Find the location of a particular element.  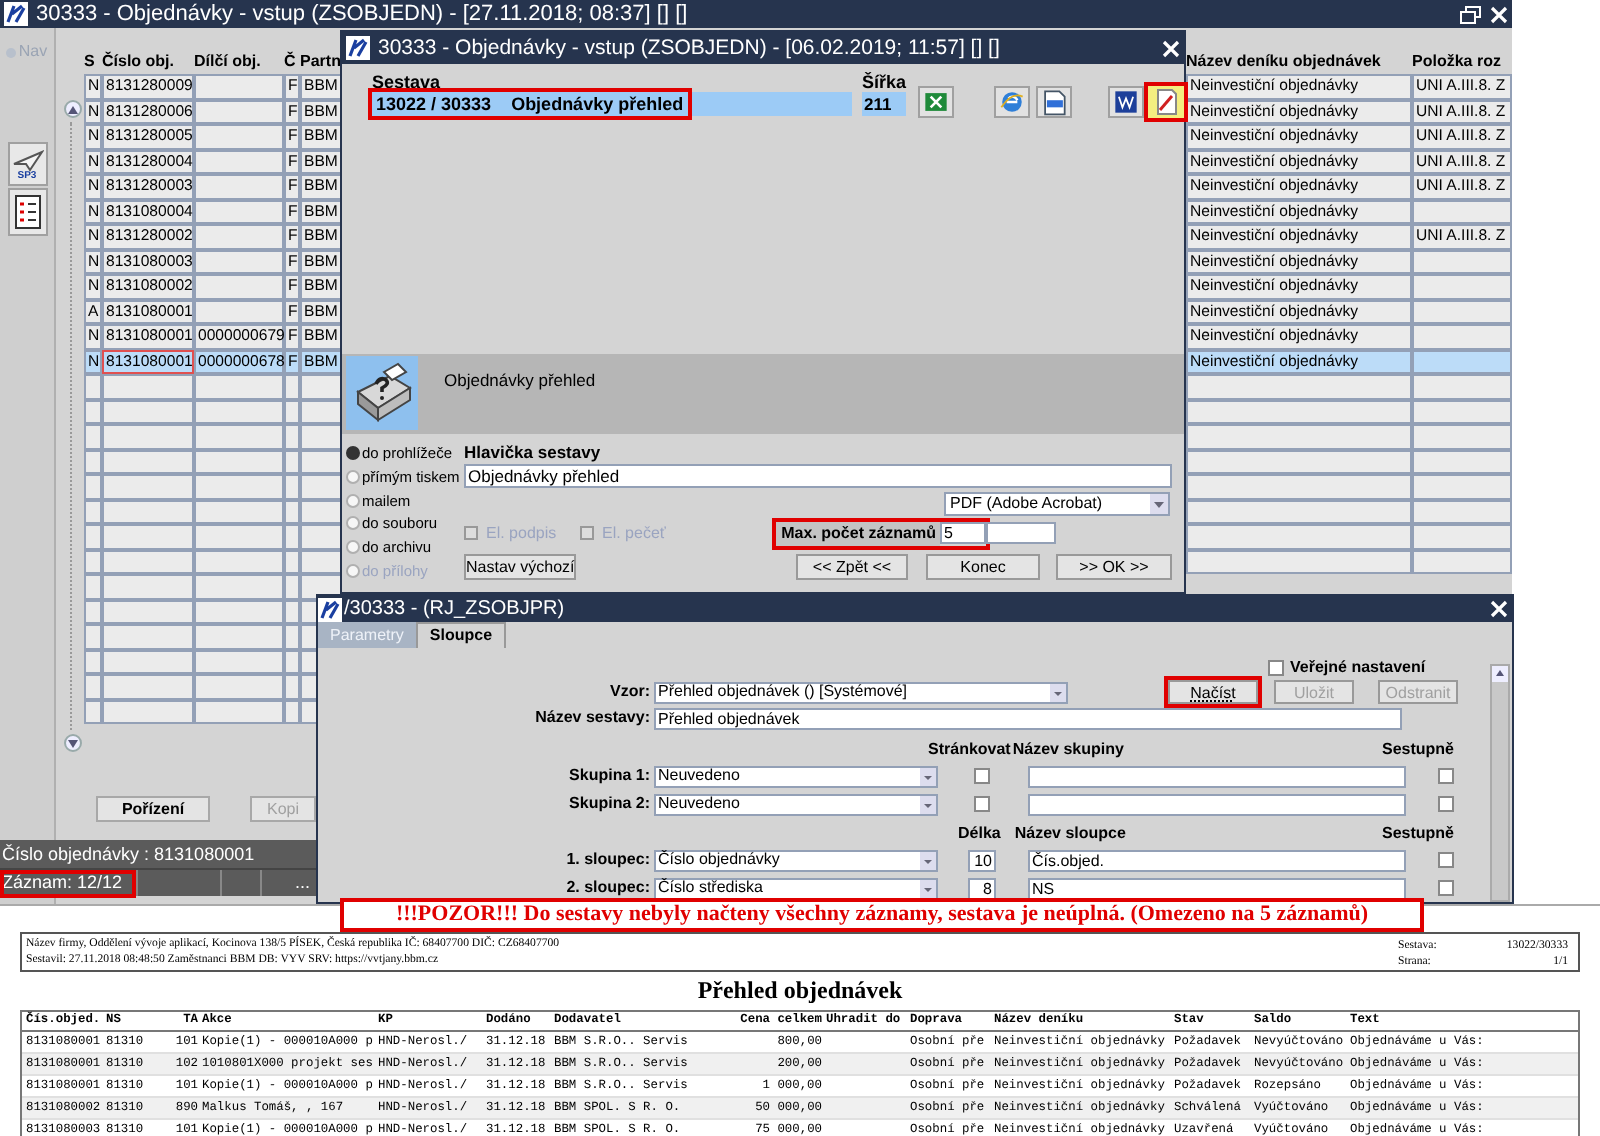

field-label: Vzor: is located at coordinates (629, 692).